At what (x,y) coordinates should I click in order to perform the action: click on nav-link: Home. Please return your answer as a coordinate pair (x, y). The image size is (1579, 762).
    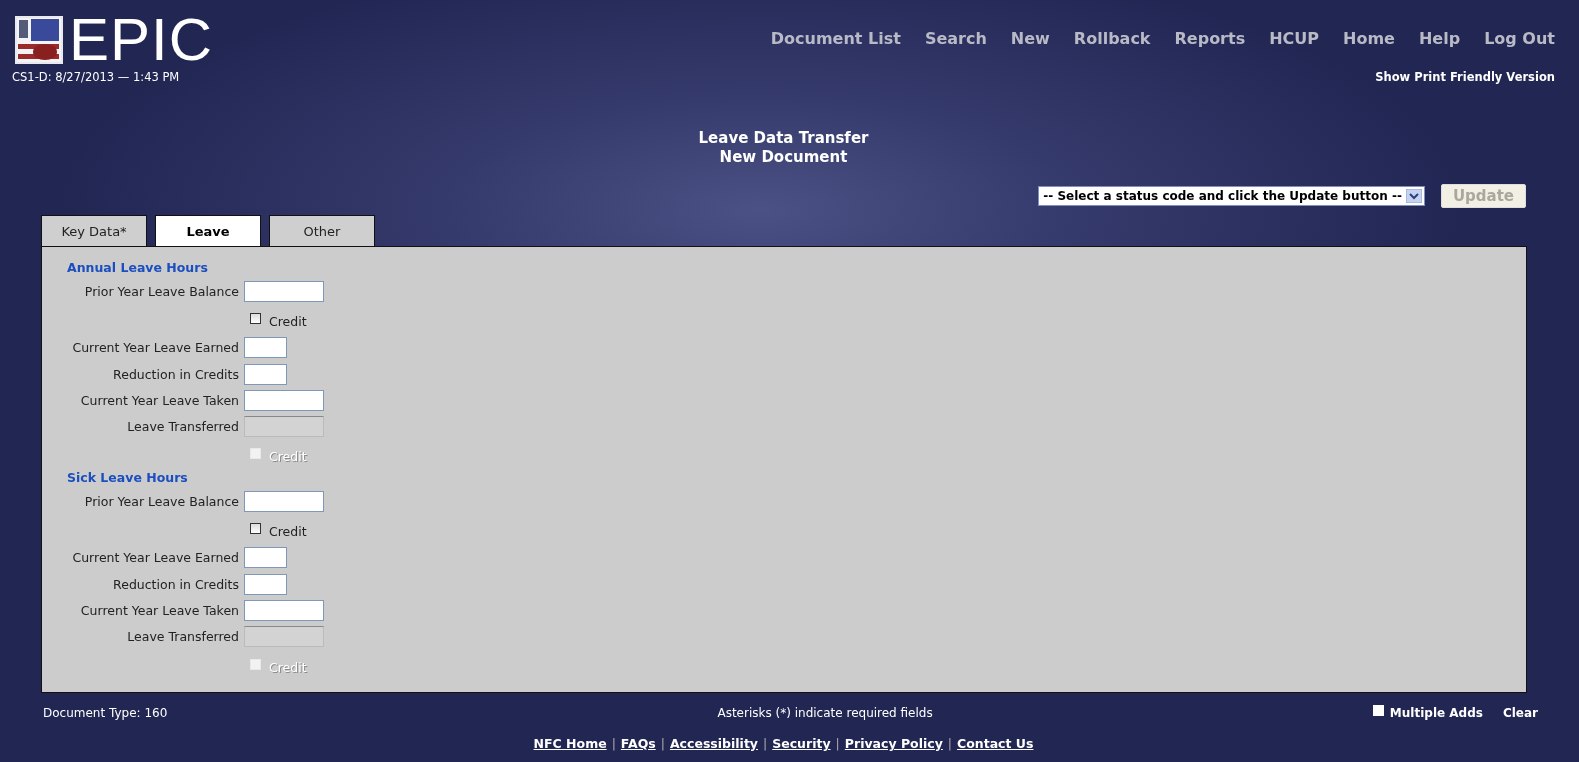
    Looking at the image, I should click on (1369, 38).